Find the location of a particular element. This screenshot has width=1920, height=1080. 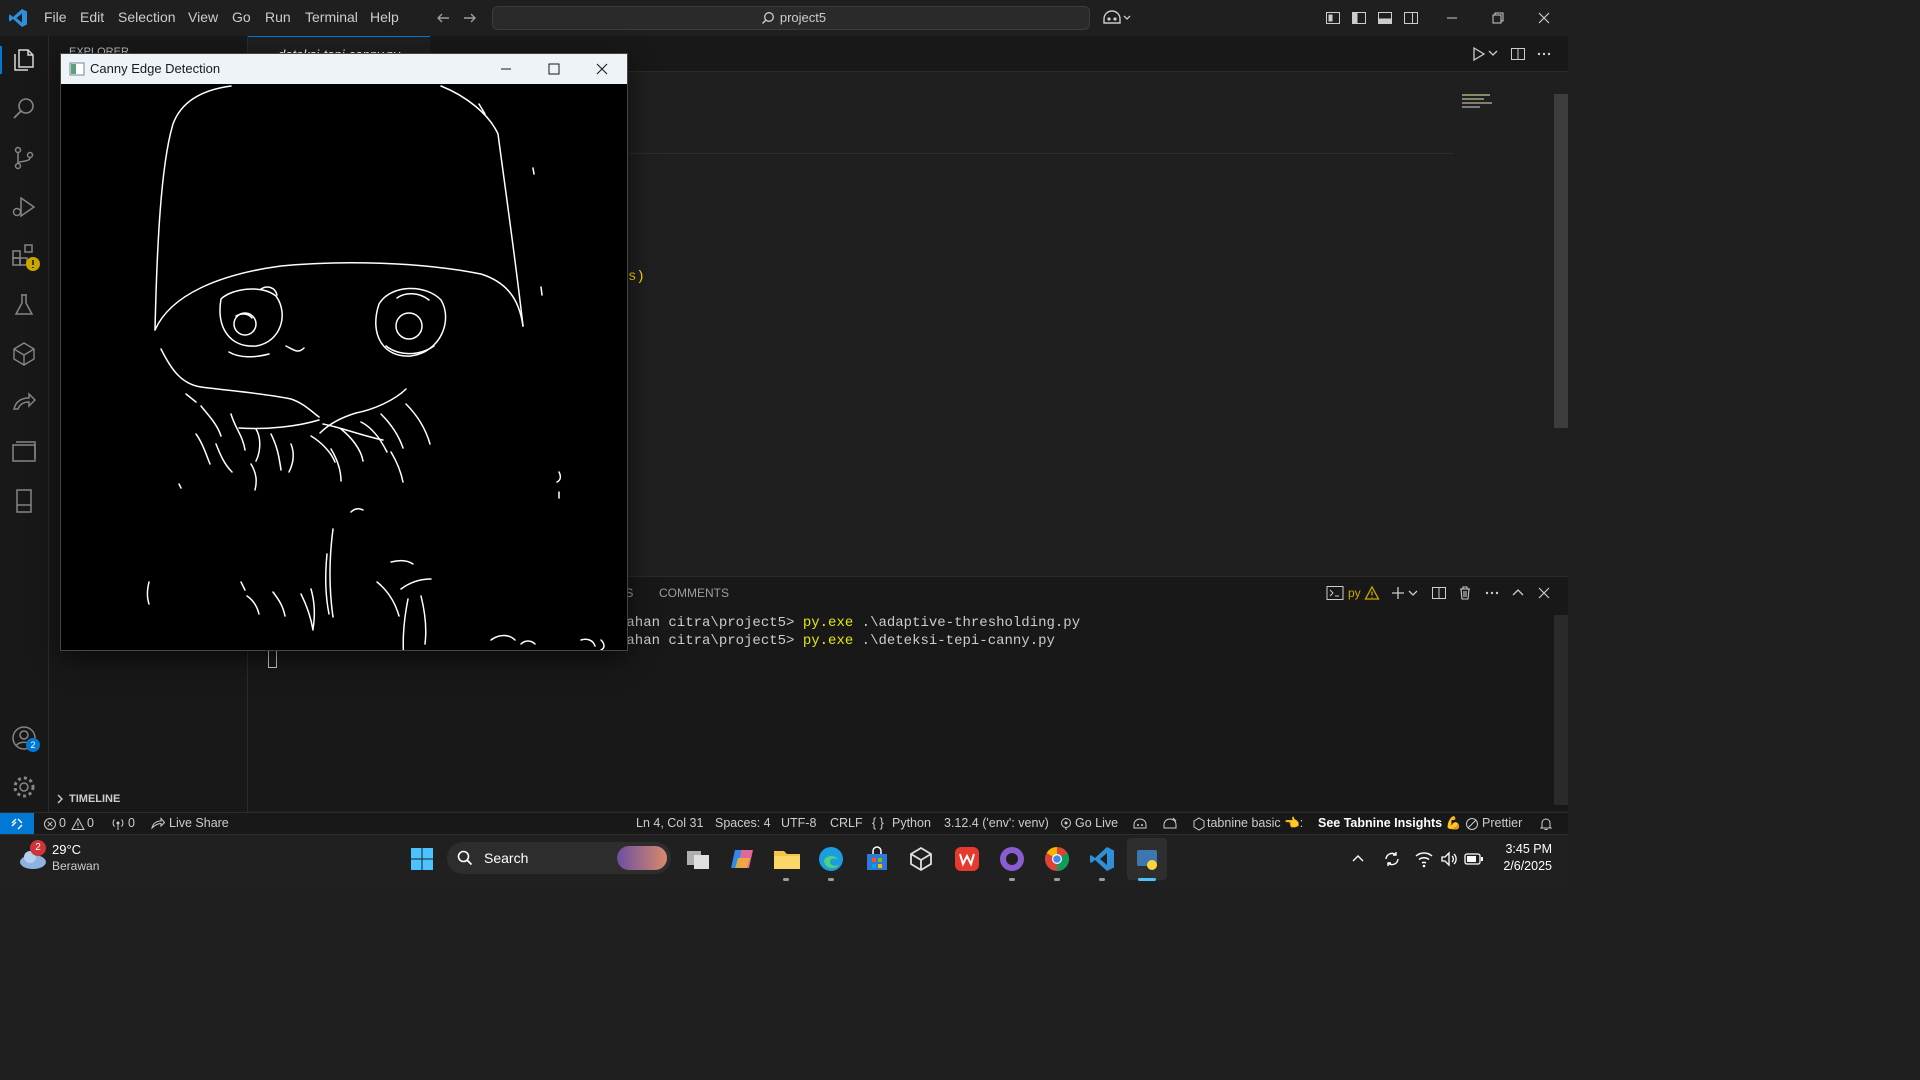

window-minimize-icon is located at coordinates (506, 69).